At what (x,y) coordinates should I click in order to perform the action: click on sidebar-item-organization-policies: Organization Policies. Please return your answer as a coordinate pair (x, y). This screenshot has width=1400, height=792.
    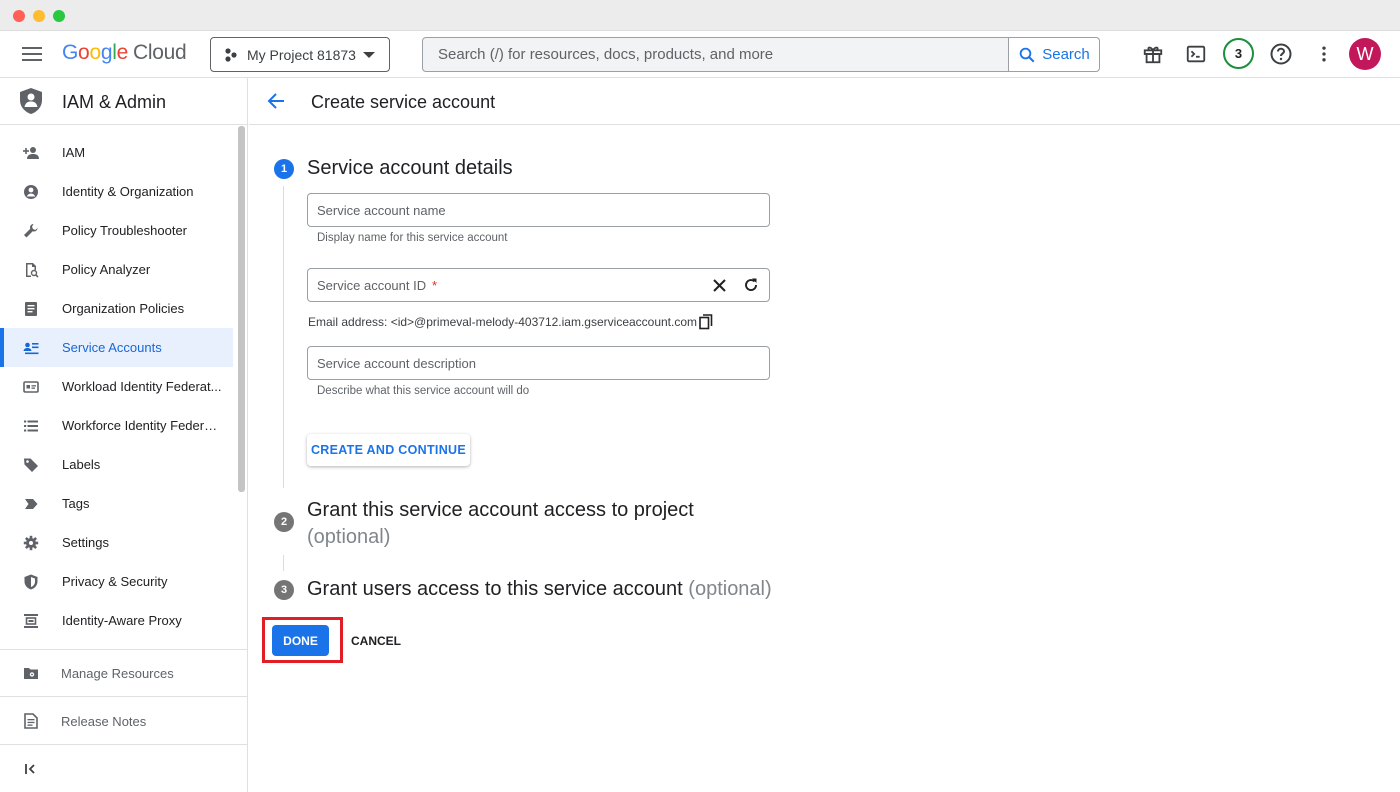
    Looking at the image, I should click on (116, 308).